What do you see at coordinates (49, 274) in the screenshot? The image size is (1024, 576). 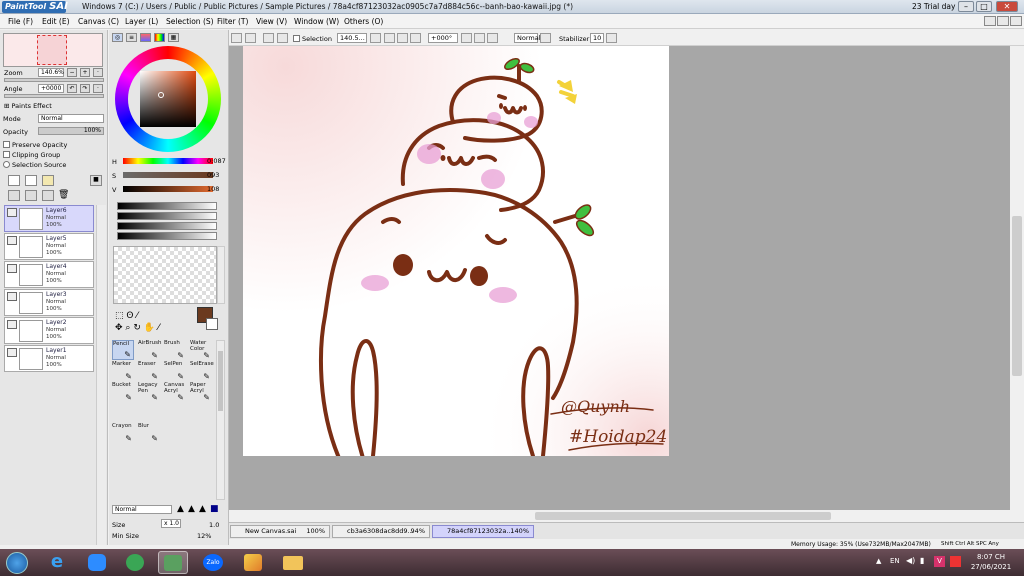 I see `layer-item: Layer4 Normal 100%` at bounding box center [49, 274].